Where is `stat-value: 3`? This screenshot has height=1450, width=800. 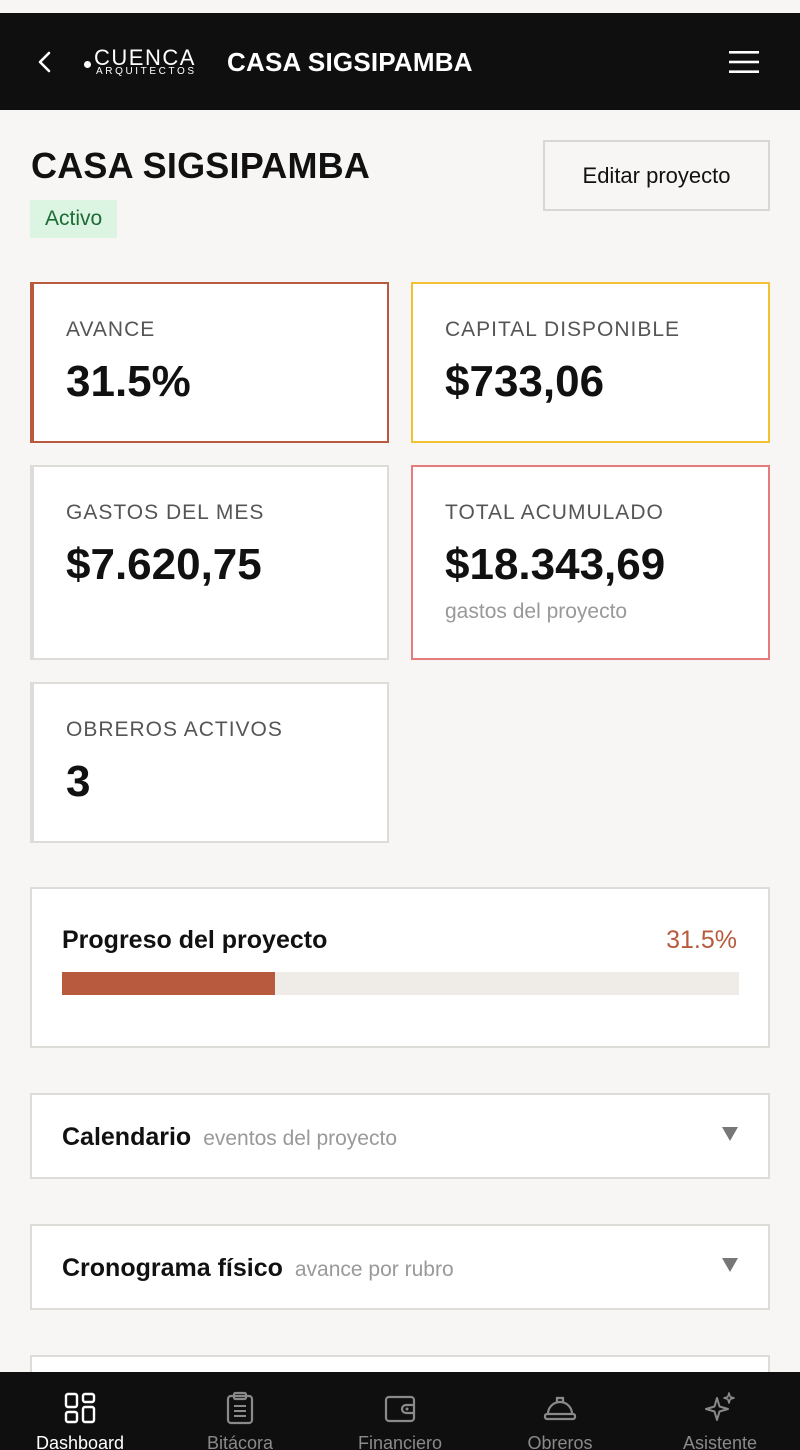 stat-value: 3 is located at coordinates (78, 781).